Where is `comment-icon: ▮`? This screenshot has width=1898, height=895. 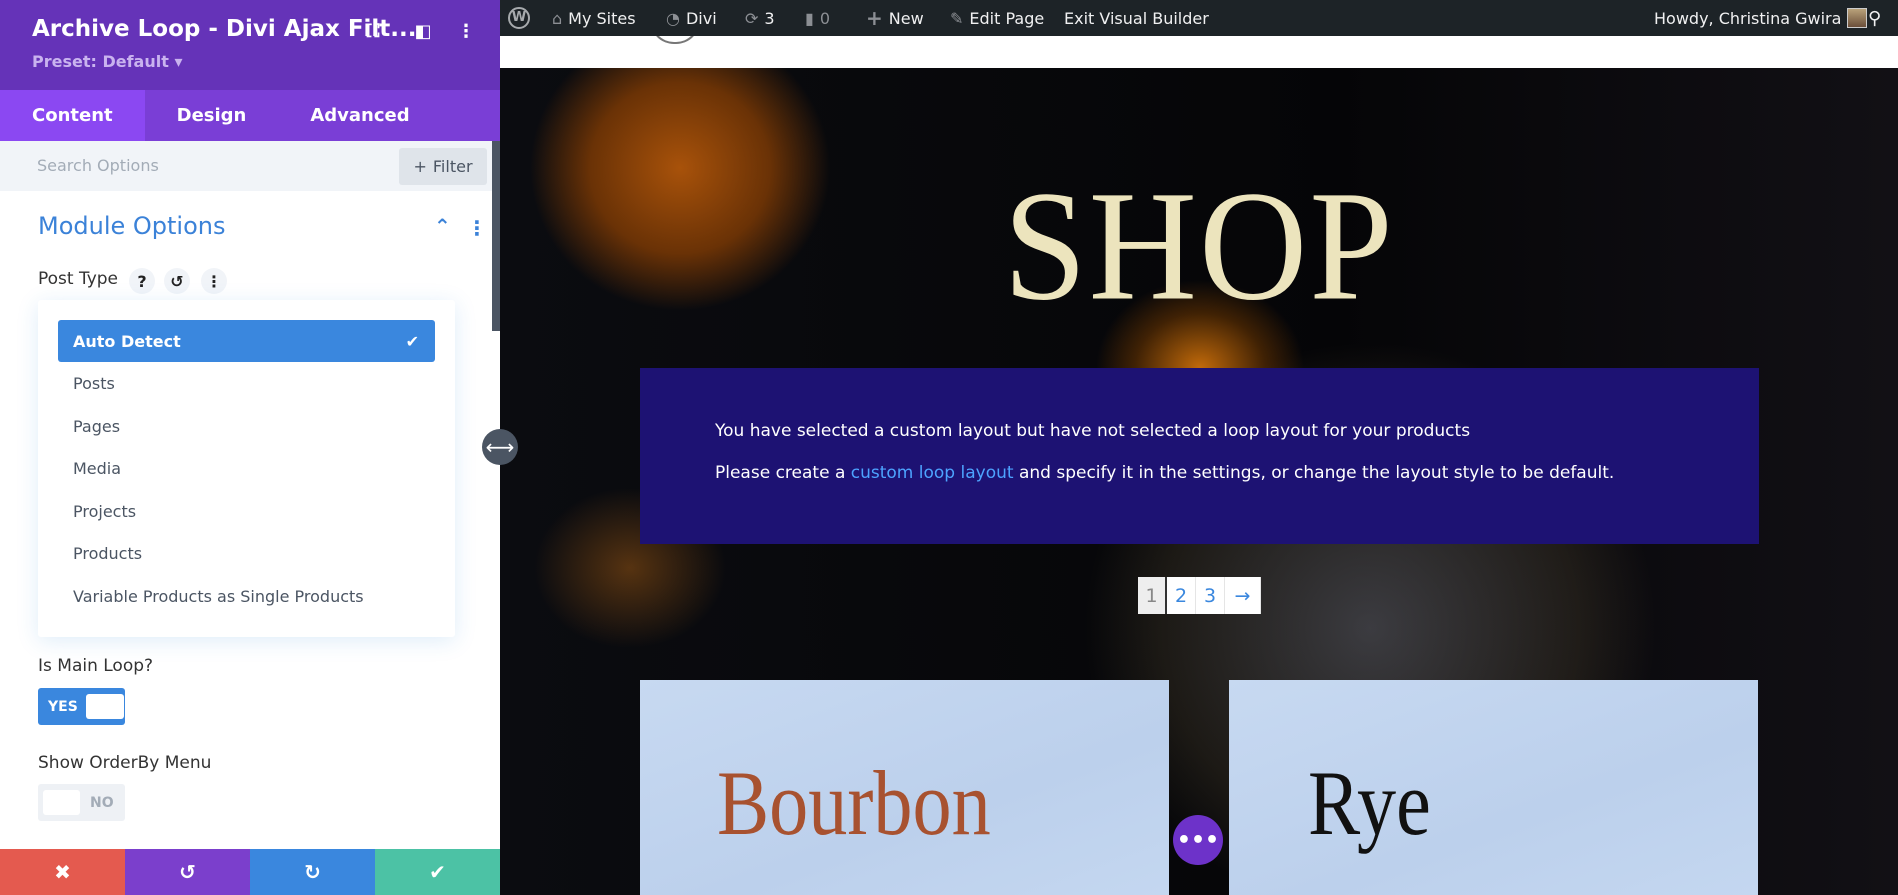 comment-icon: ▮ is located at coordinates (809, 18).